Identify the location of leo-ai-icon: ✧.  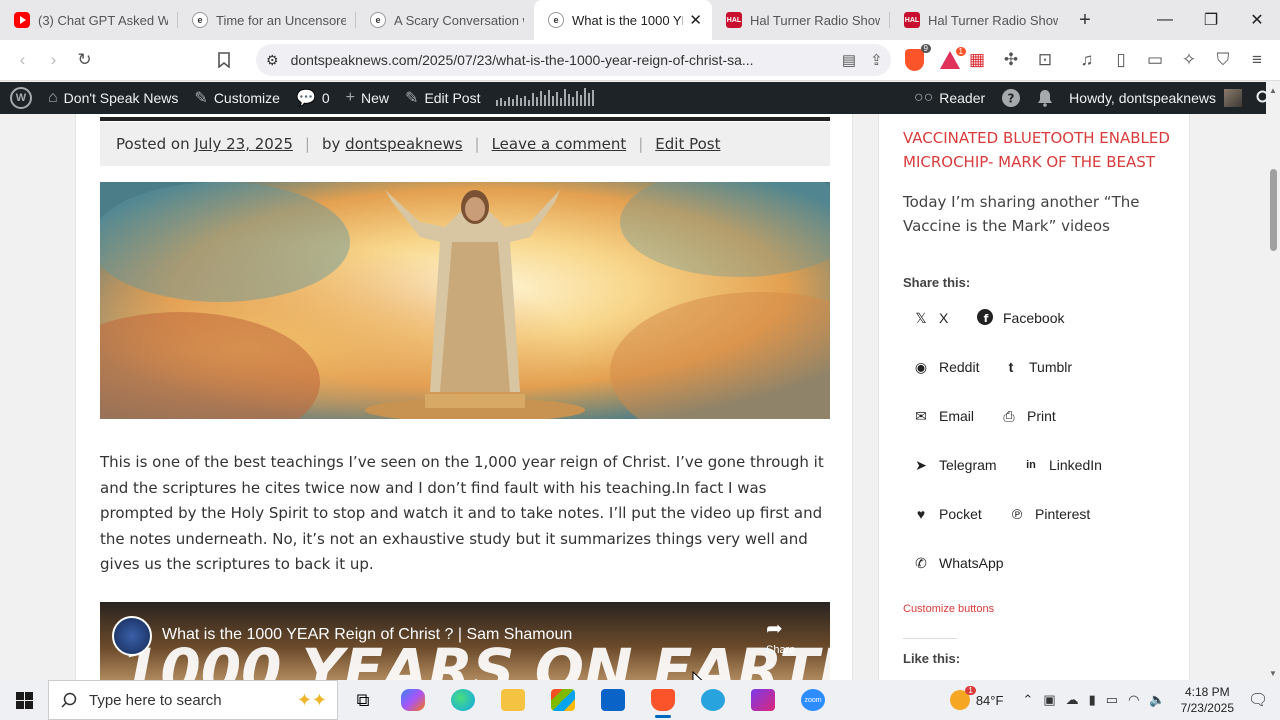
(1189, 60).